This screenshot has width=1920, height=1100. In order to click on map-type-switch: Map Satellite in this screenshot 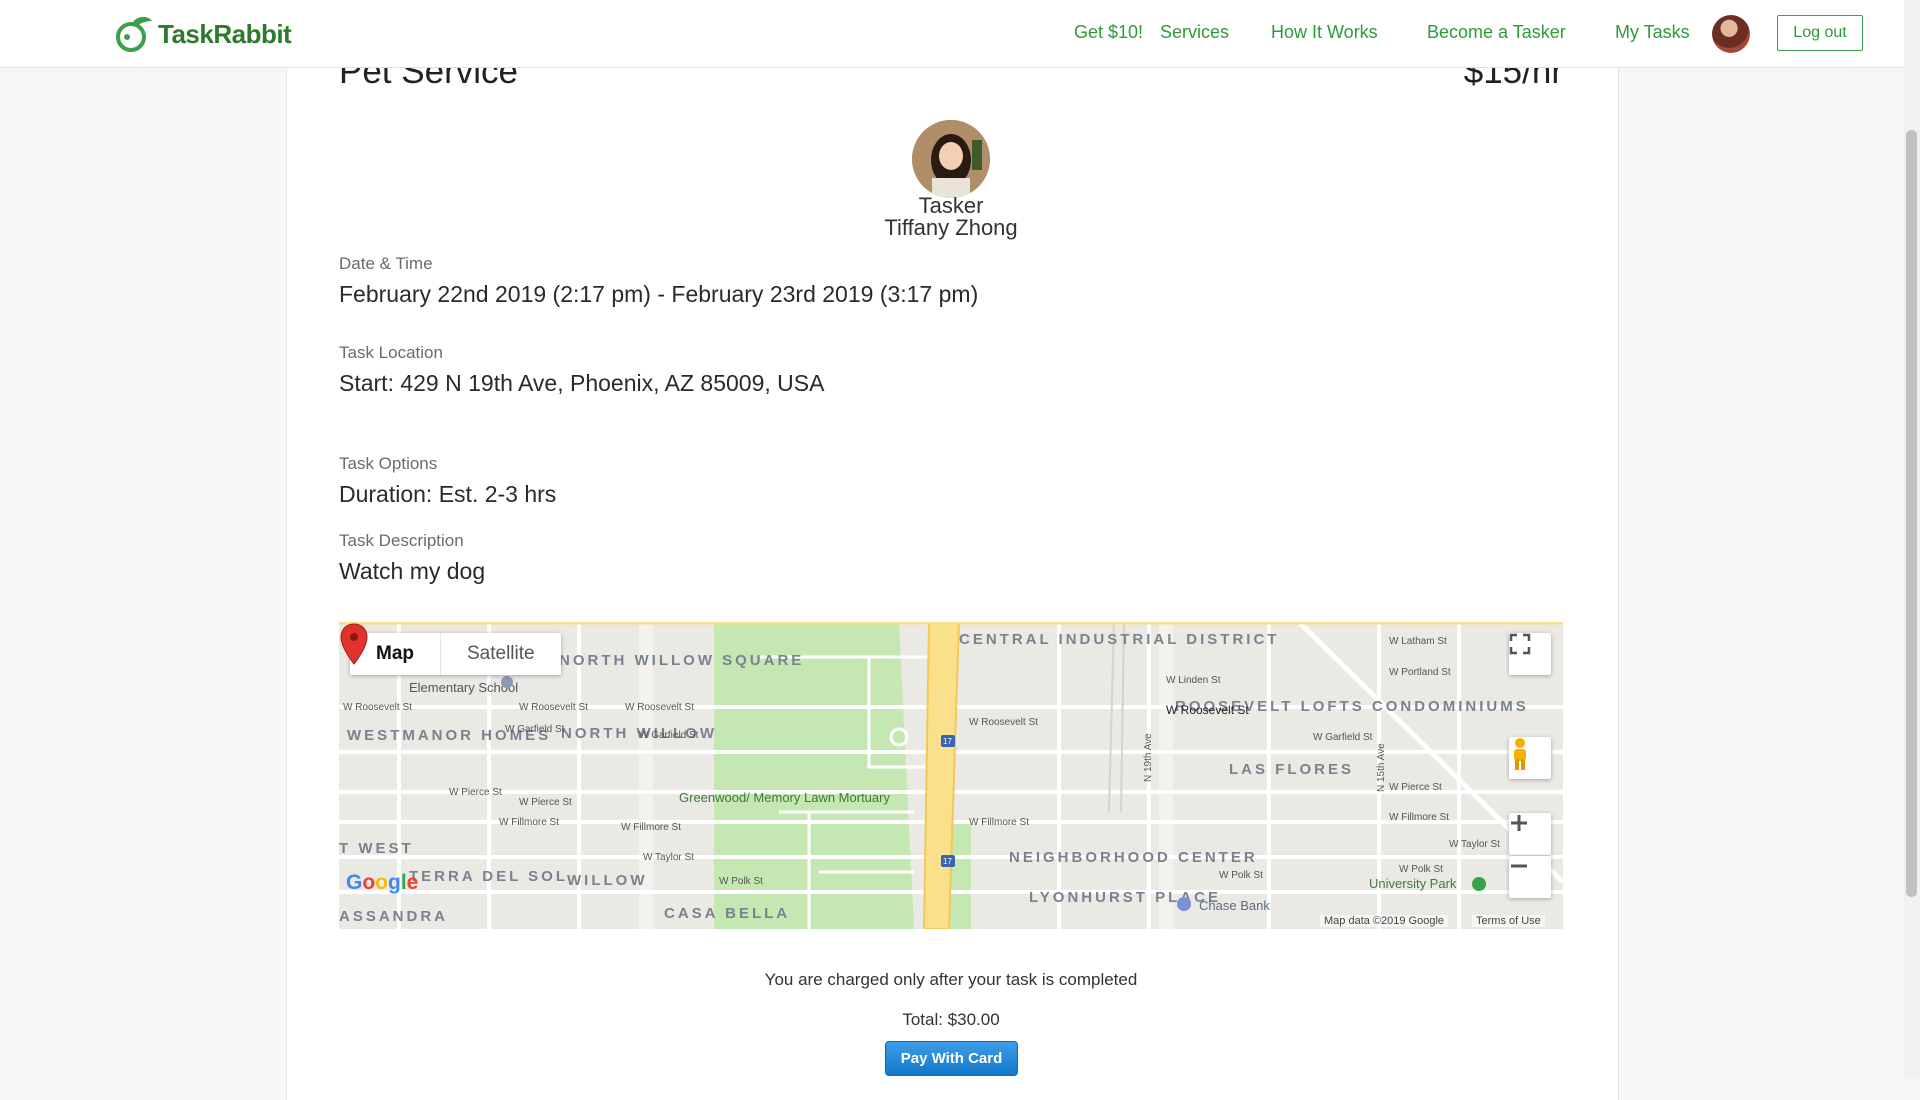, I will do `click(455, 654)`.